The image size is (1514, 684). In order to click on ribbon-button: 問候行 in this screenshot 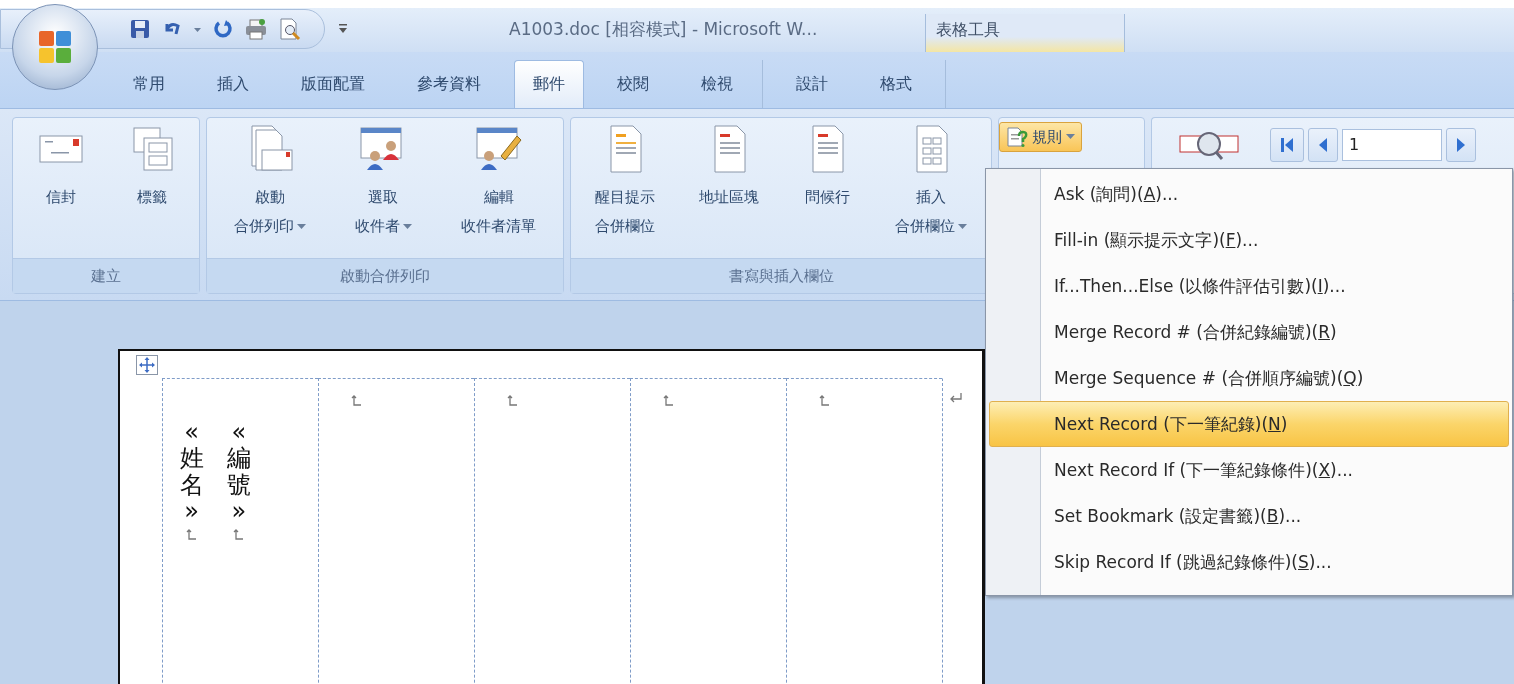, I will do `click(827, 190)`.